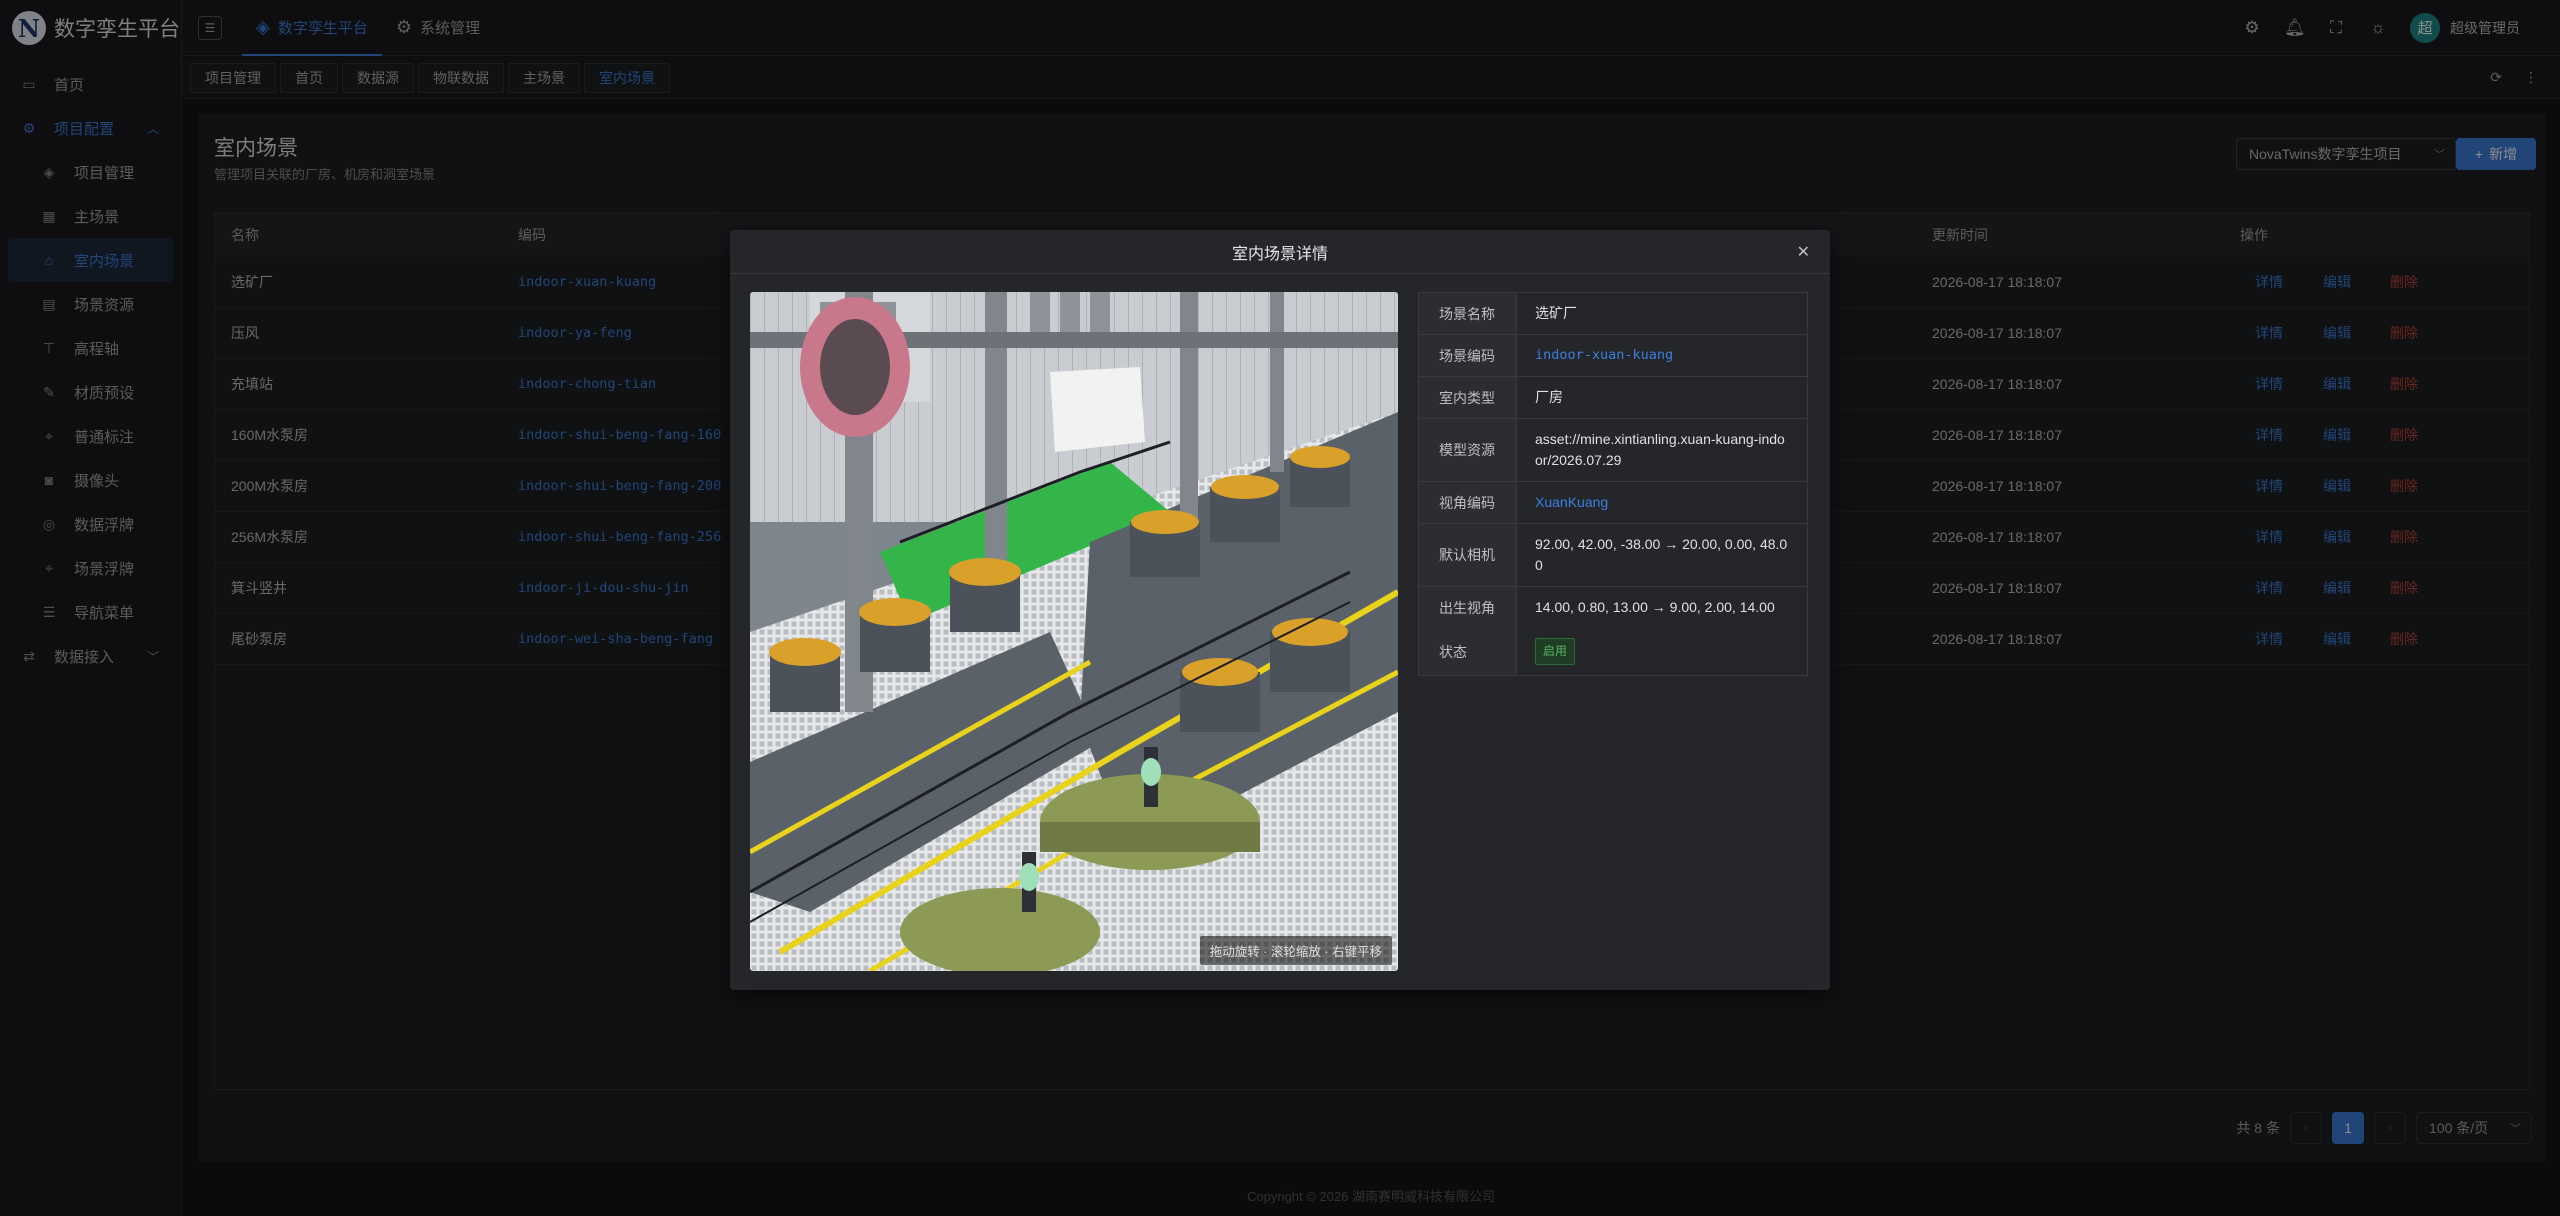  Describe the element at coordinates (1803, 252) in the screenshot. I see `close-icon: ✕` at that location.